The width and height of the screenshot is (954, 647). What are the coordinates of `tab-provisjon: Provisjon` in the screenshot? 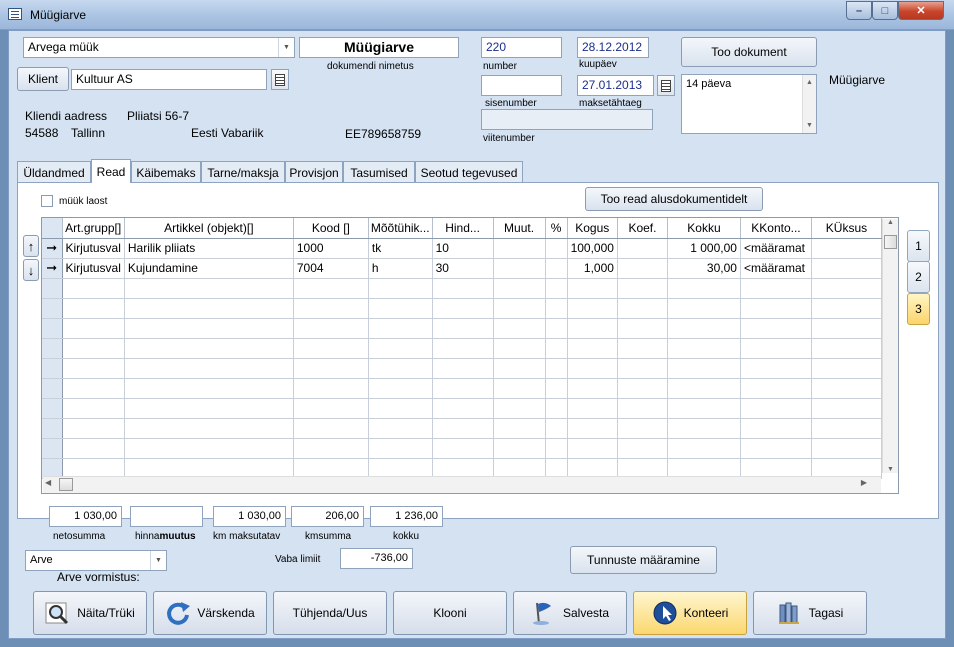 It's located at (314, 172).